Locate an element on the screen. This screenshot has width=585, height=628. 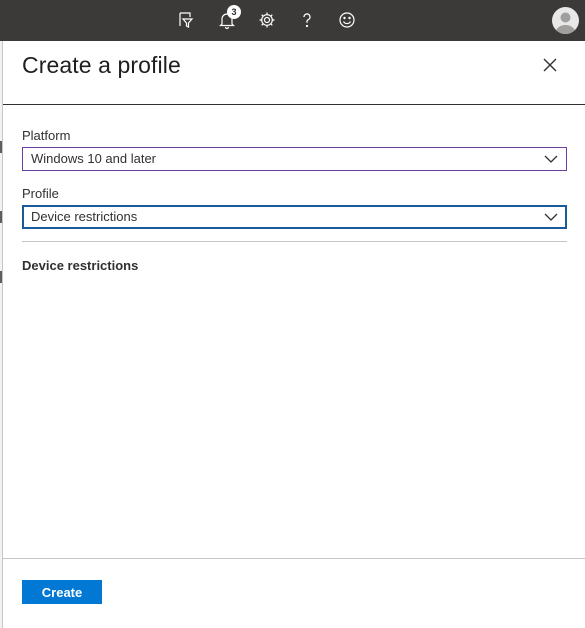
header-divider is located at coordinates (294, 104).